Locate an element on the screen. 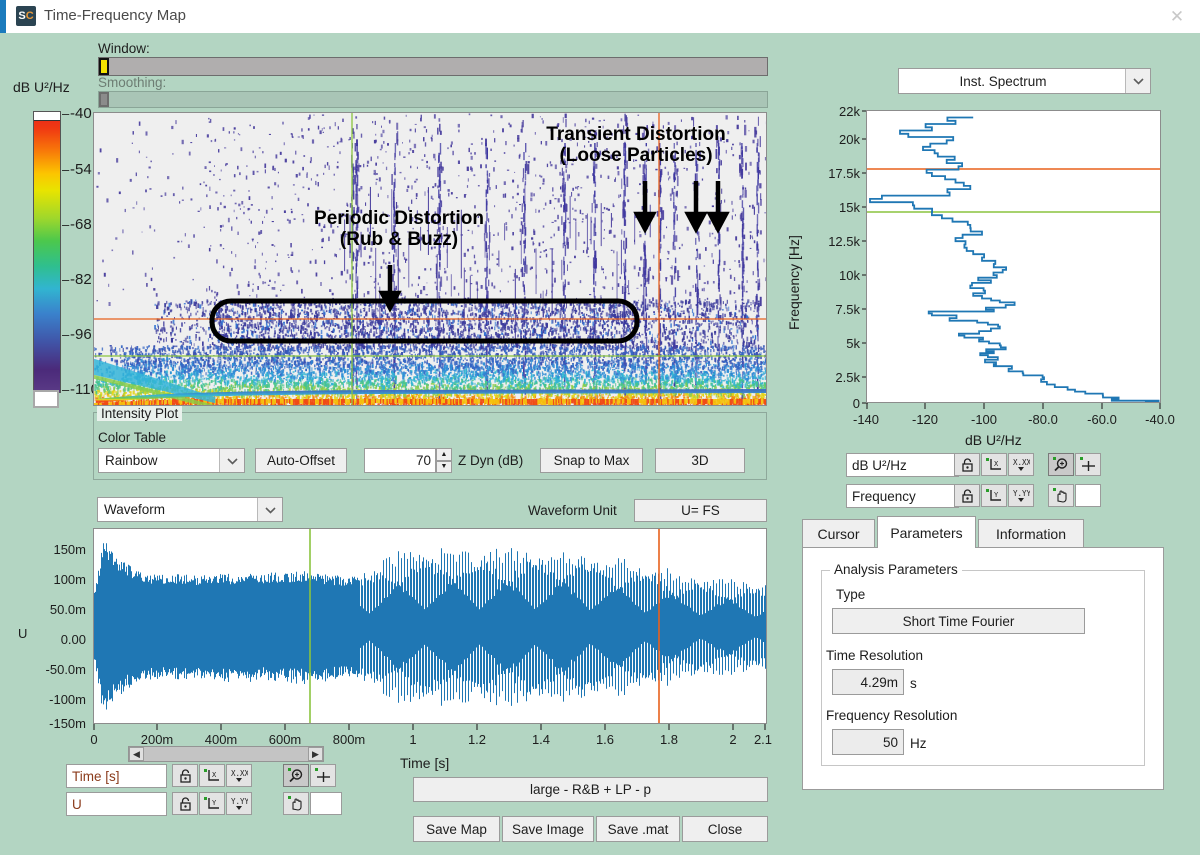  waveform-plot is located at coordinates (430, 626).